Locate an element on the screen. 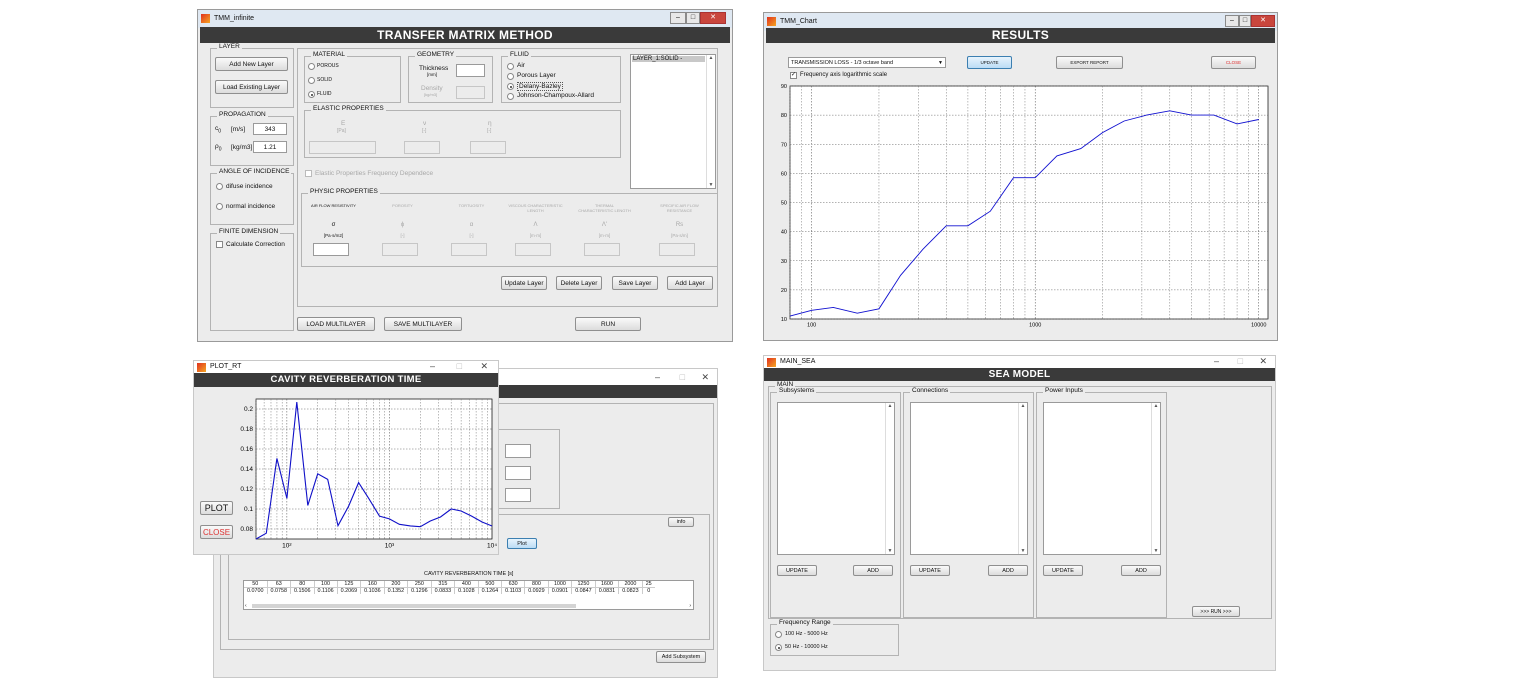 This screenshot has width=1532, height=687. layer-list-item: LAYER_1:SOLID - is located at coordinates (668, 59).